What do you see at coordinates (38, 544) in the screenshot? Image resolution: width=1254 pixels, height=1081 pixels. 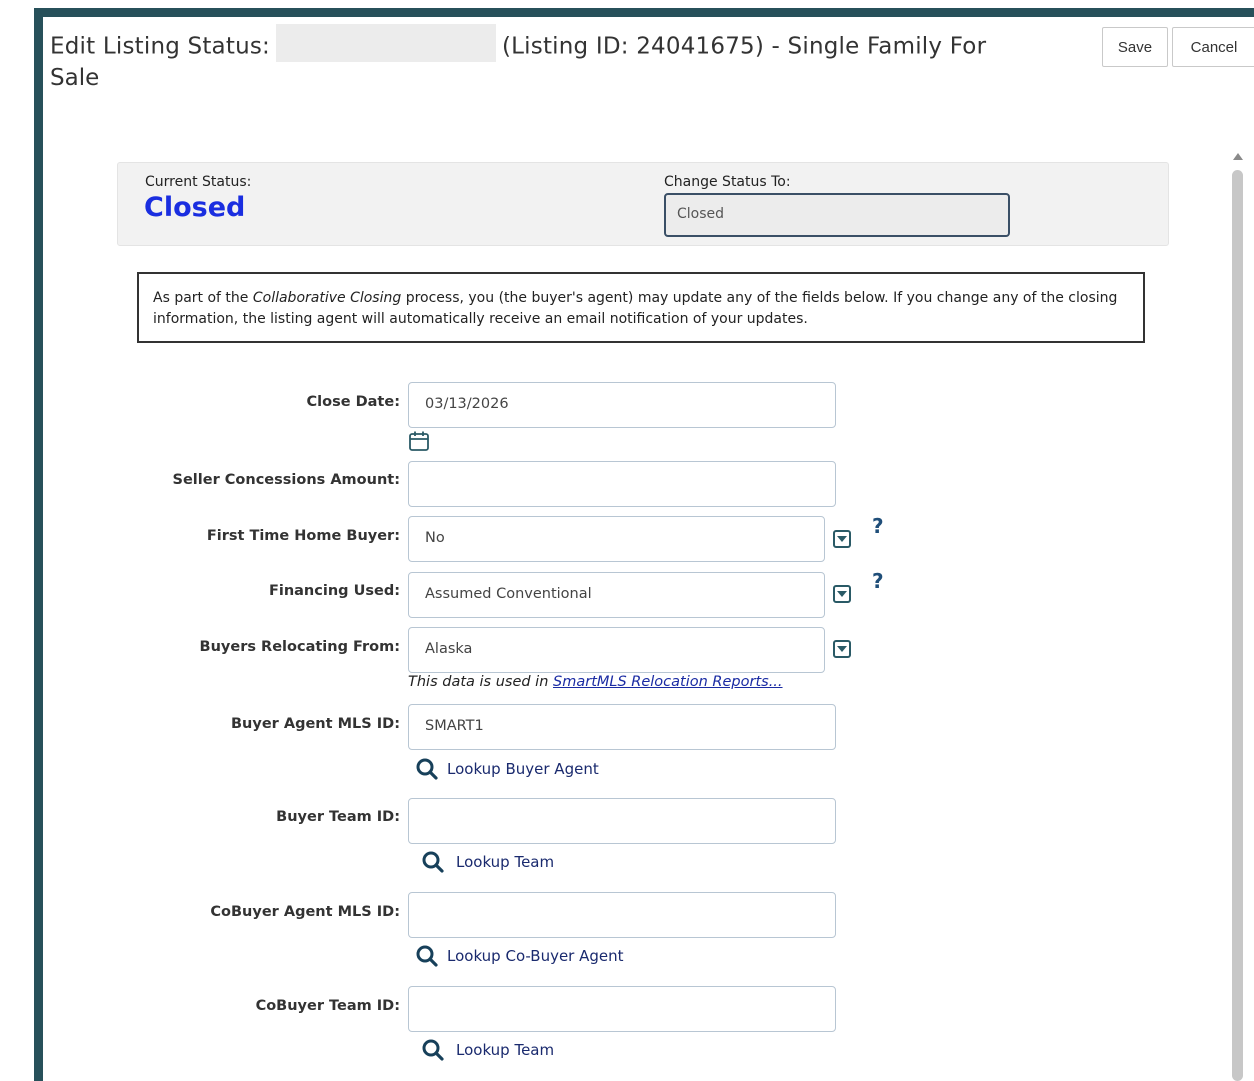 I see `window-frame-left` at bounding box center [38, 544].